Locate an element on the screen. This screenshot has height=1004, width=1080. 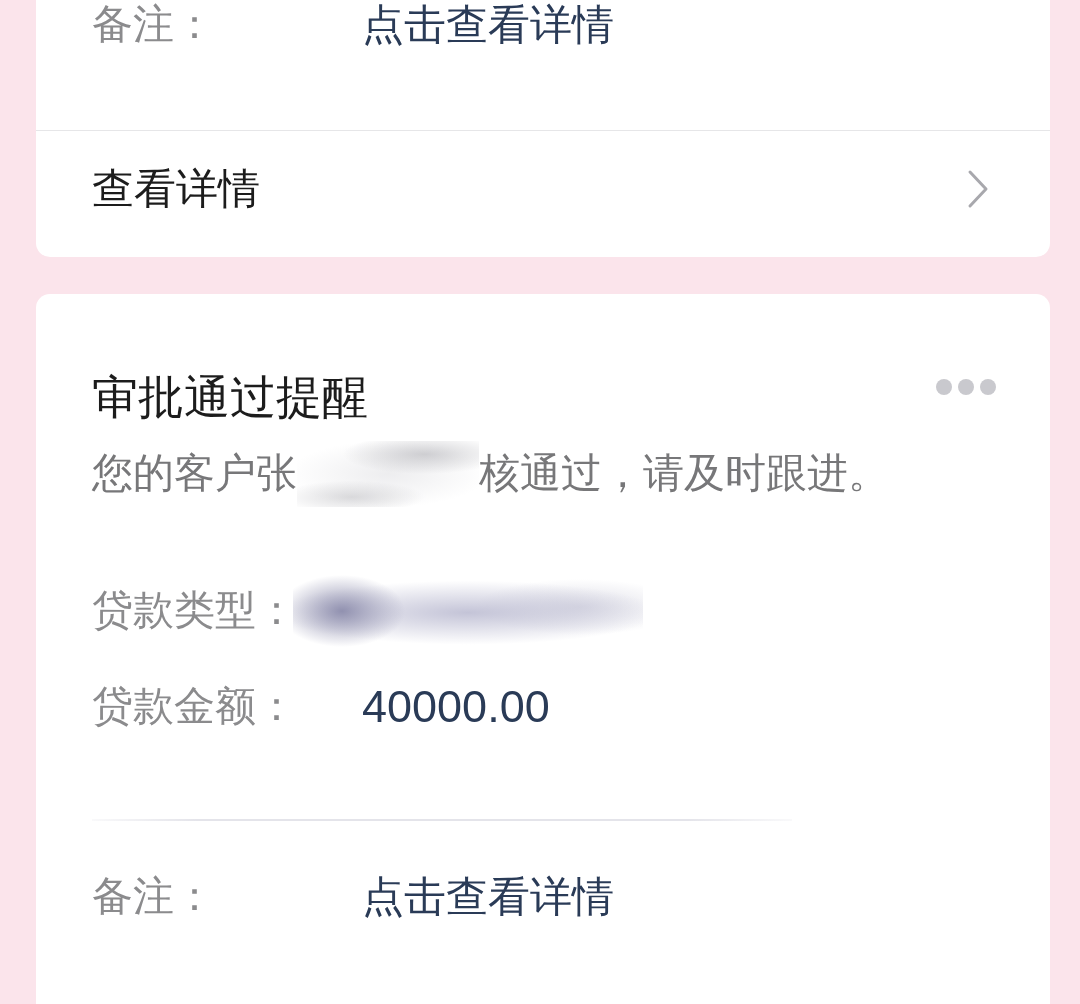
chevron-right-icon is located at coordinates (978, 189).